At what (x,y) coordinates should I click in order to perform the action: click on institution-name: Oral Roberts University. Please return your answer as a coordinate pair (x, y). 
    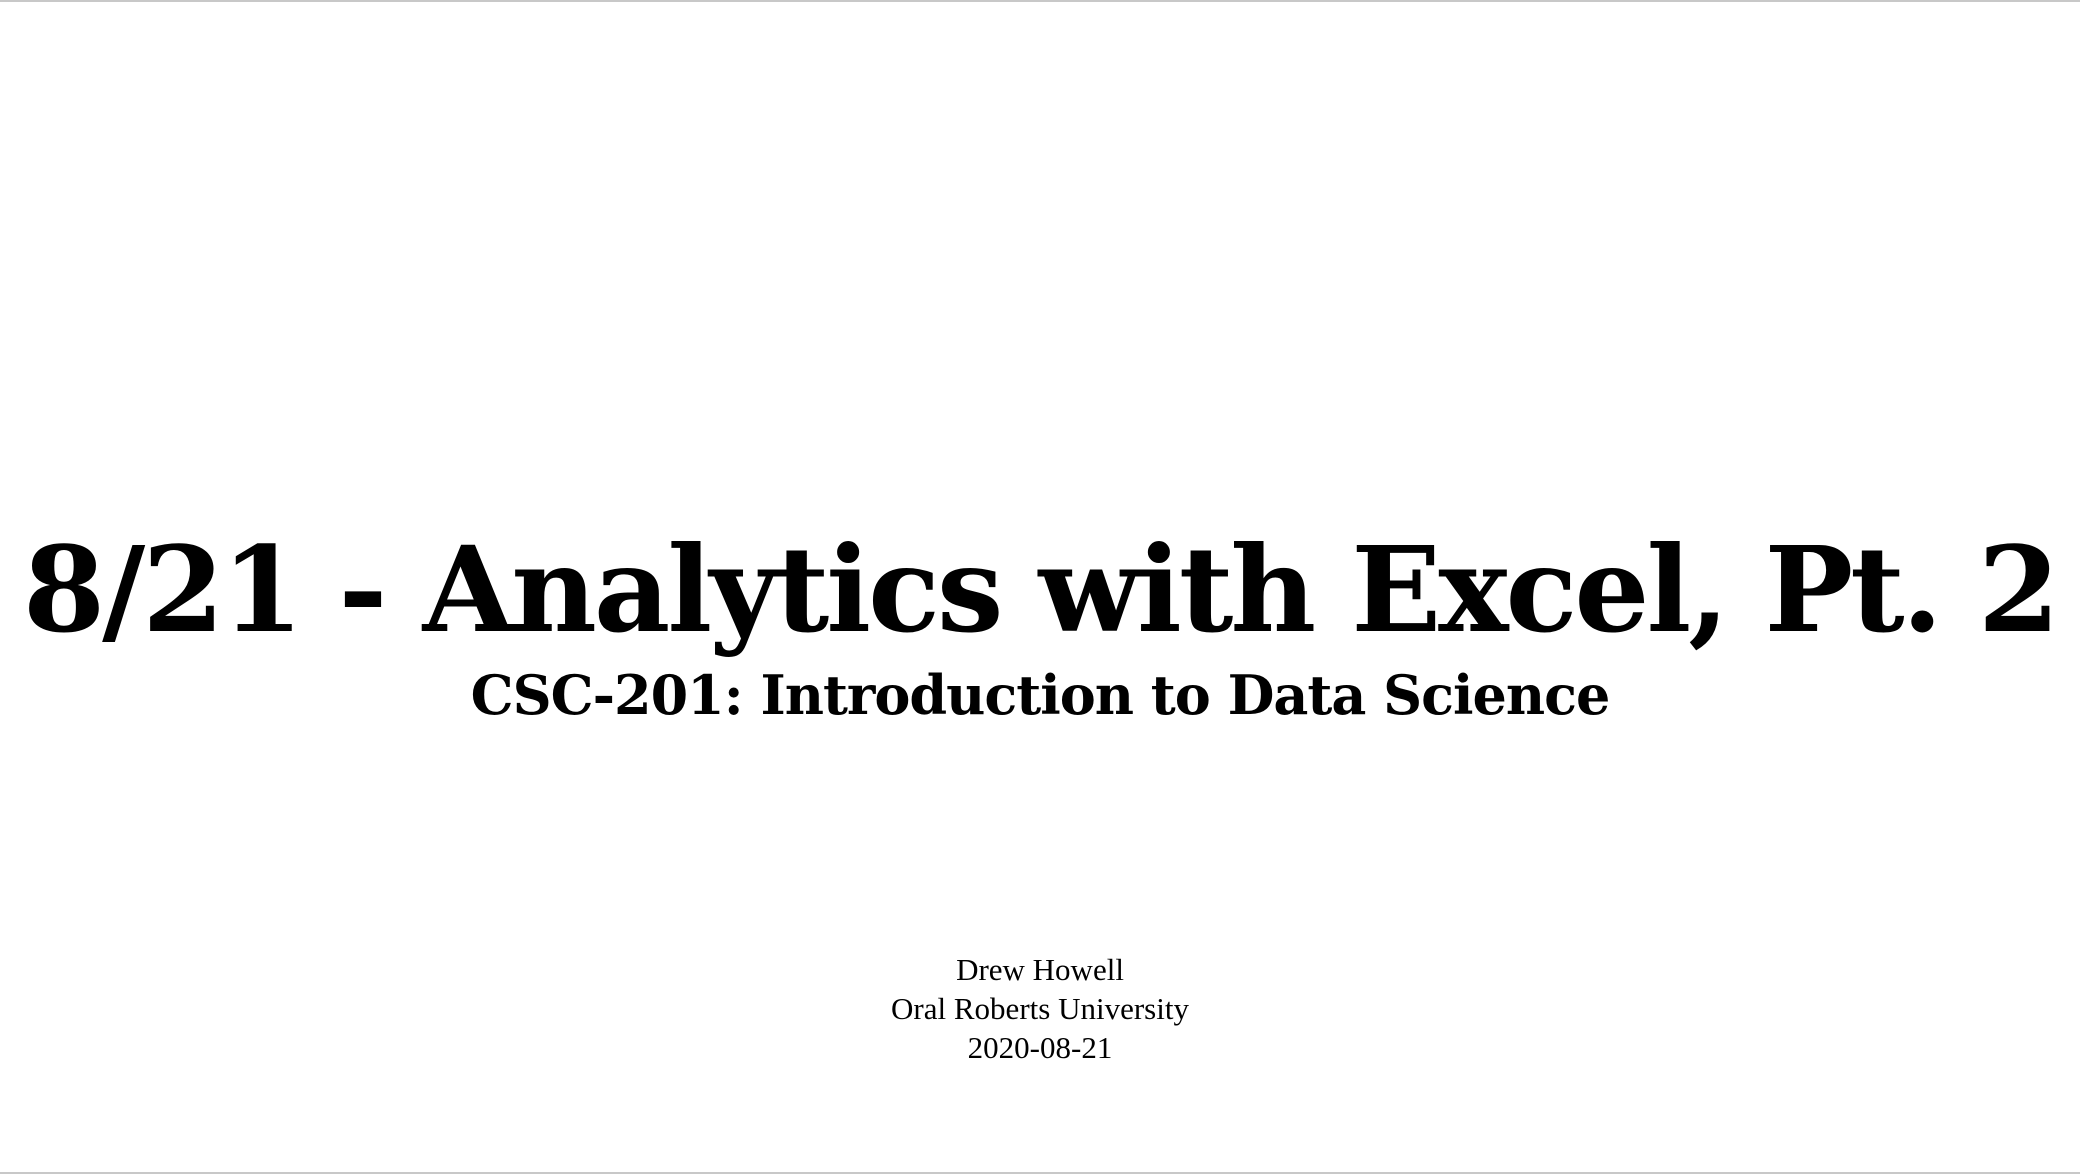
    Looking at the image, I should click on (1040, 1008).